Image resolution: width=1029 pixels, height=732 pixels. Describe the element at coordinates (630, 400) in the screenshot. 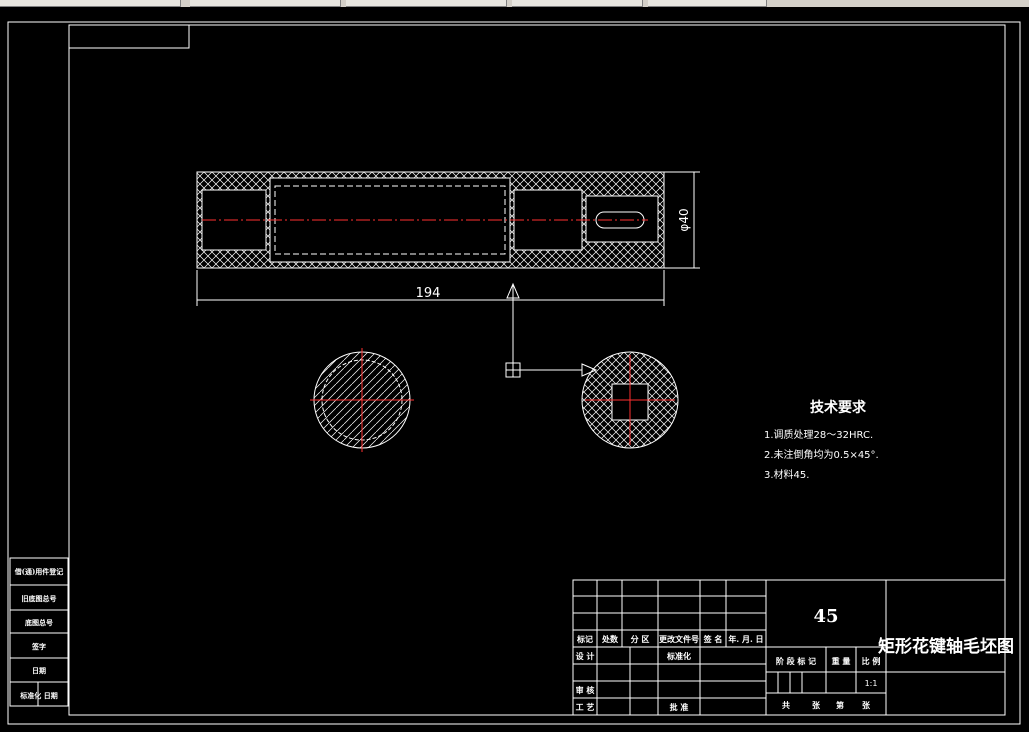

I see `keyway-section` at that location.